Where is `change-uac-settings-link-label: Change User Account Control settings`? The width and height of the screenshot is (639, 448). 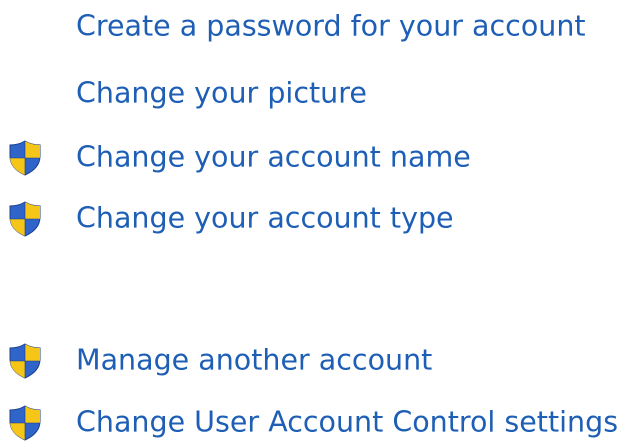 change-uac-settings-link-label: Change User Account Control settings is located at coordinates (347, 422).